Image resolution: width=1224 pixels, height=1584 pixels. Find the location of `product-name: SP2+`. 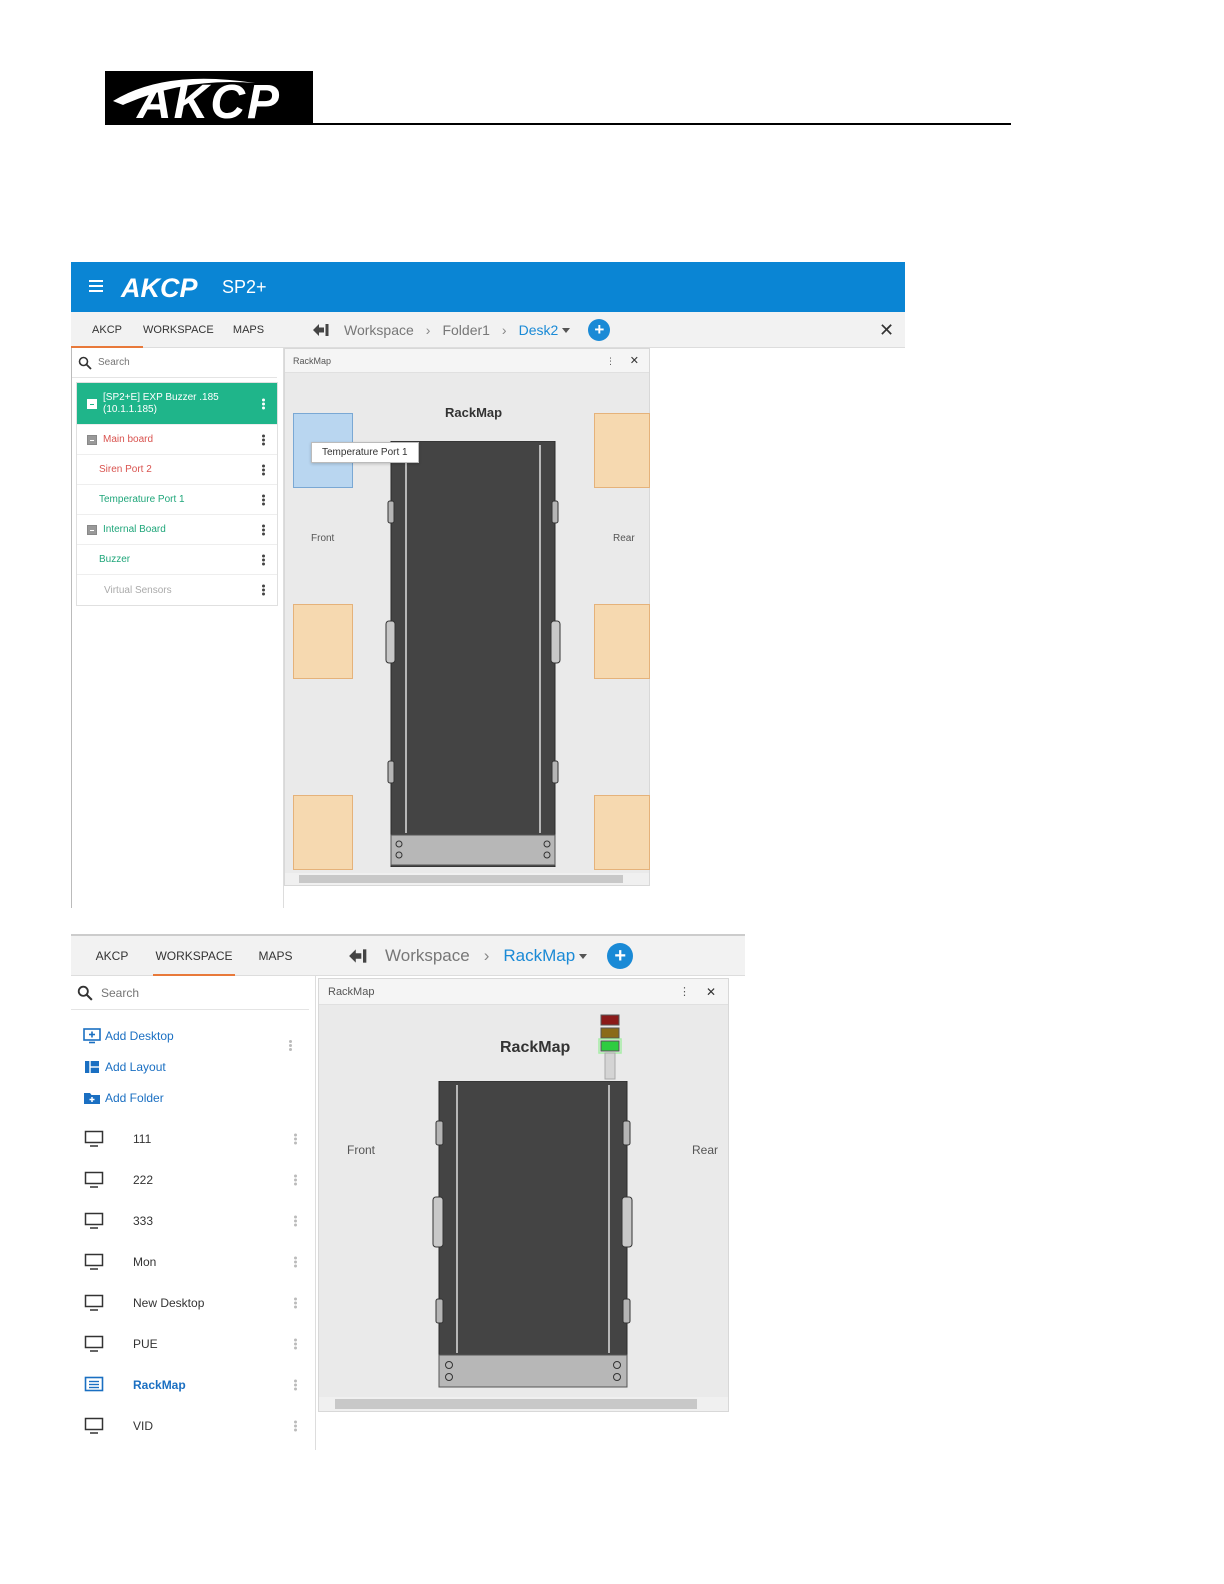

product-name: SP2+ is located at coordinates (244, 287).